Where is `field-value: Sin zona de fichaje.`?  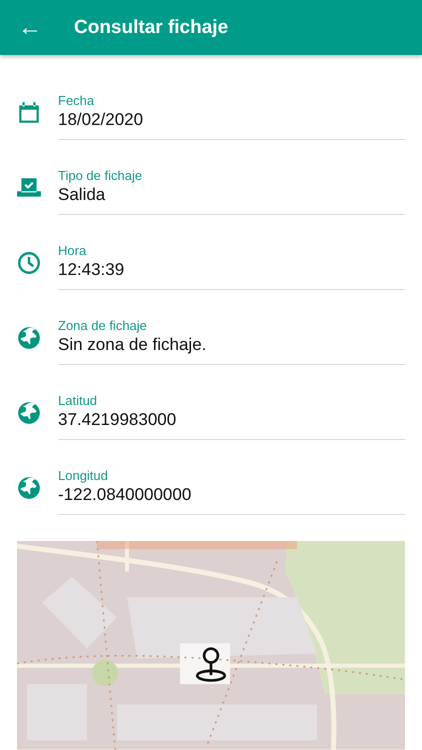 field-value: Sin zona de fichaje. is located at coordinates (133, 345).